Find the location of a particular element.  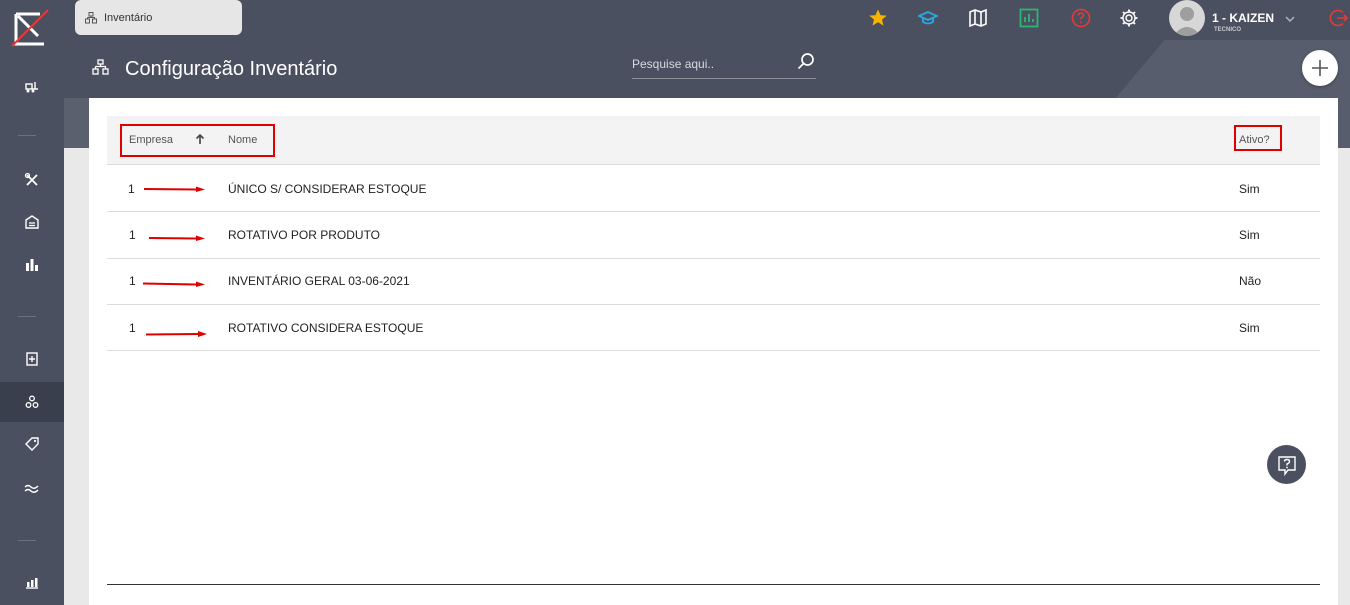

app-logo is located at coordinates (30, 27).